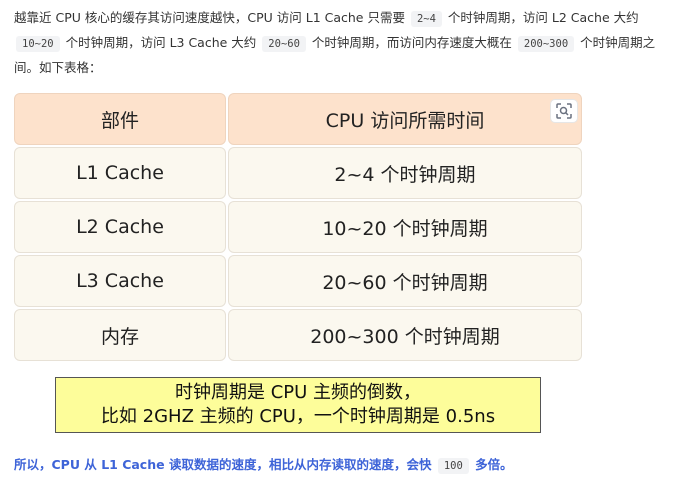 The height and width of the screenshot is (480, 686). Describe the element at coordinates (209, 17) in the screenshot. I see `intro-text-1: 越靠近 CPU 核心的缓存其访问速度越快，CPU 访问 L1 Cache 只需要` at that location.